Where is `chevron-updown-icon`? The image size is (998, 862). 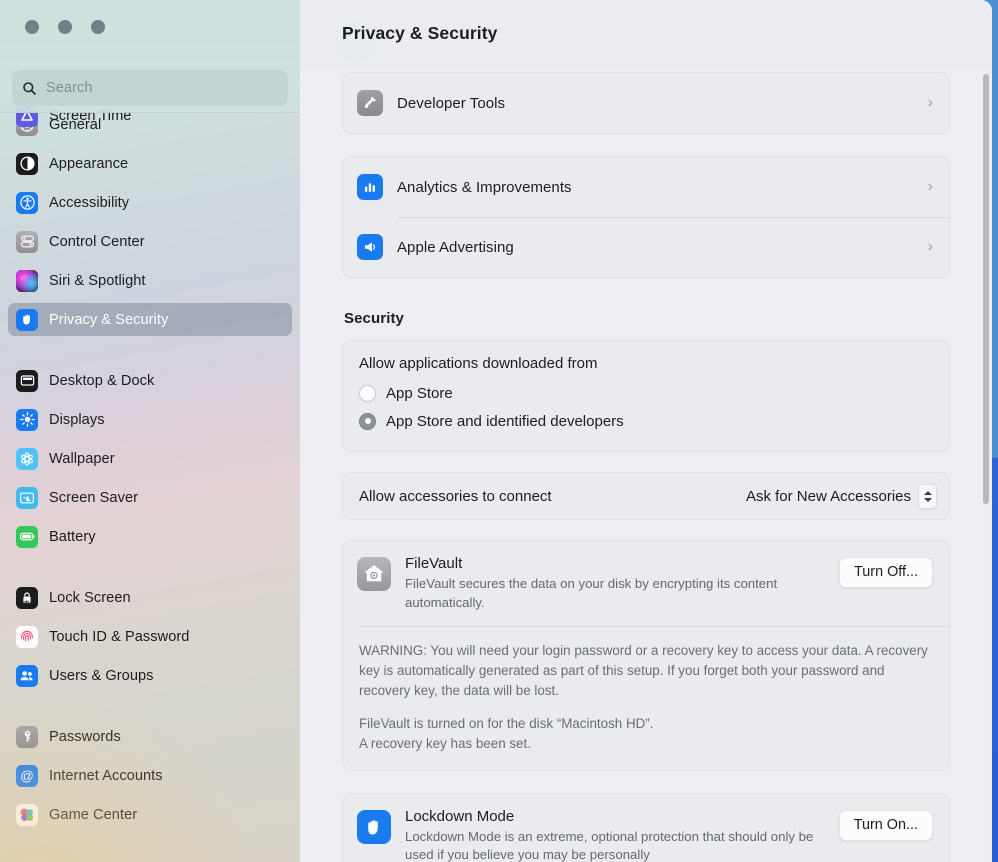
chevron-updown-icon is located at coordinates (927, 496).